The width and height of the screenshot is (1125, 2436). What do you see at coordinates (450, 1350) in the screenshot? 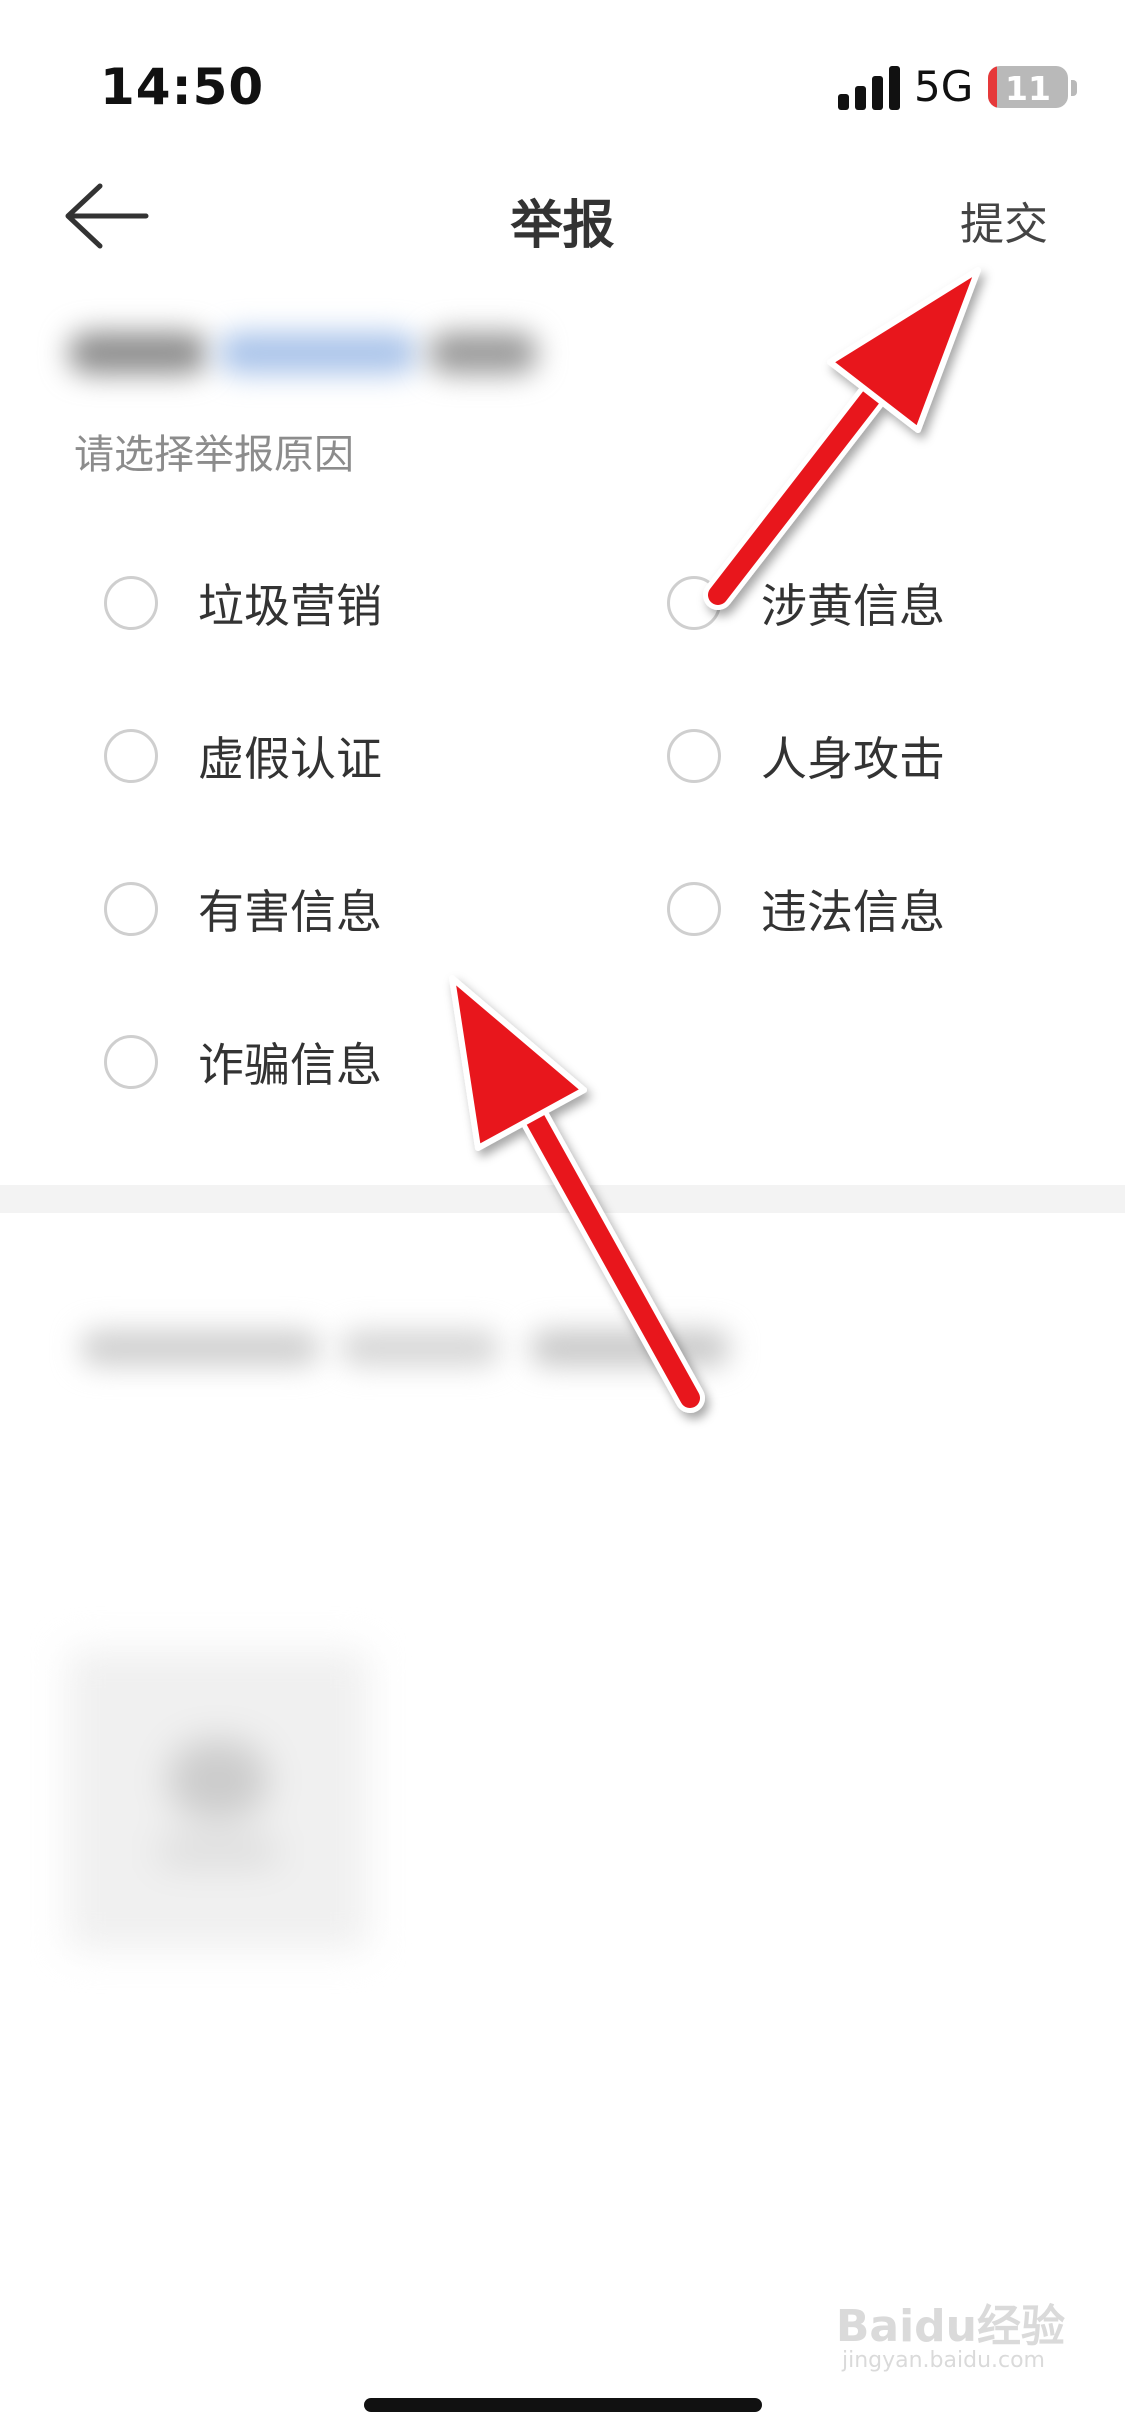
I see `description-input-blurred` at bounding box center [450, 1350].